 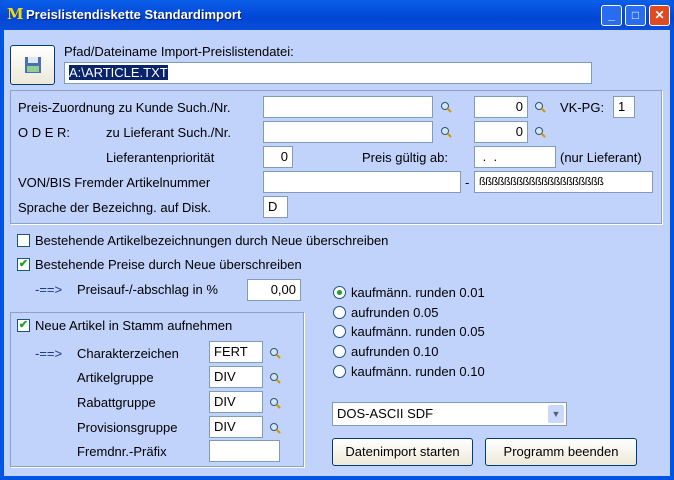 What do you see at coordinates (362, 182) in the screenshot?
I see `von-input` at bounding box center [362, 182].